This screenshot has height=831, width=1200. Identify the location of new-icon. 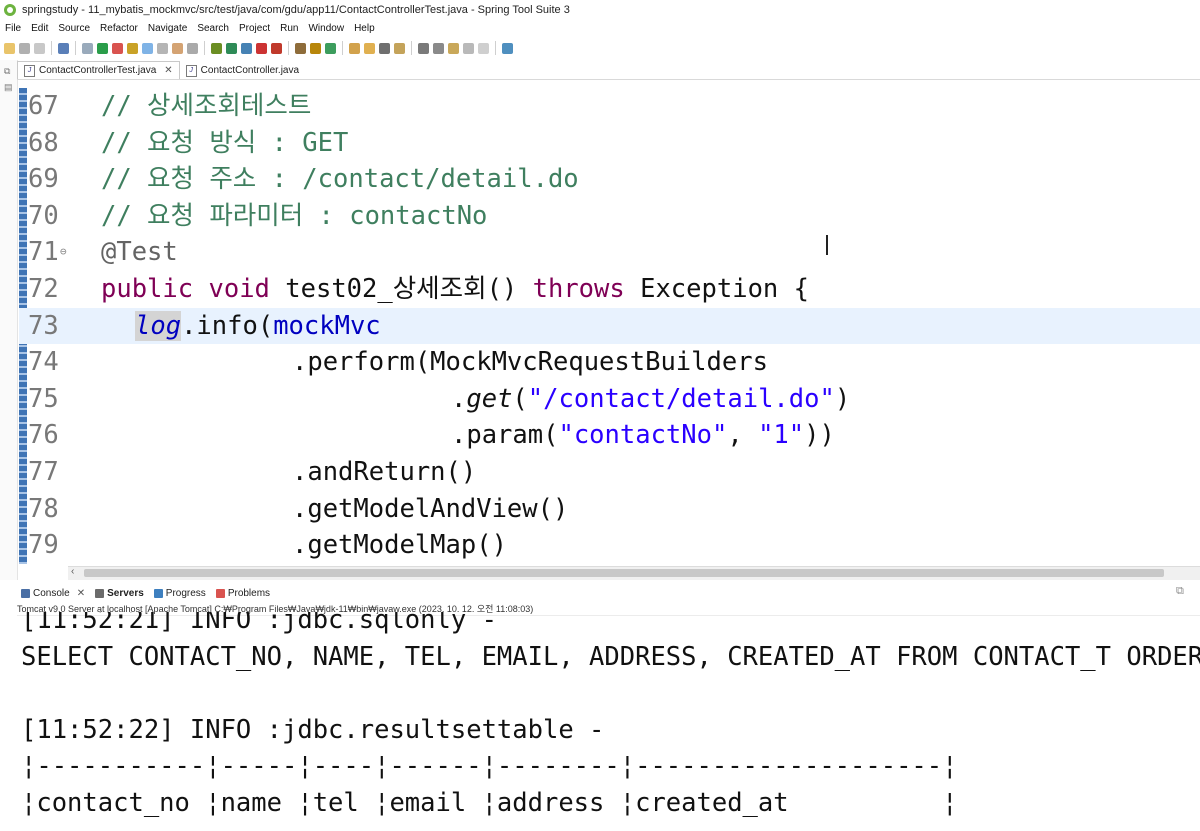
(9, 48).